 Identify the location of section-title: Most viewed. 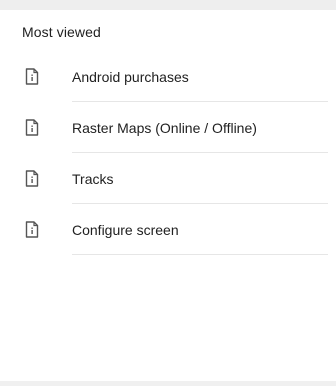
(61, 32).